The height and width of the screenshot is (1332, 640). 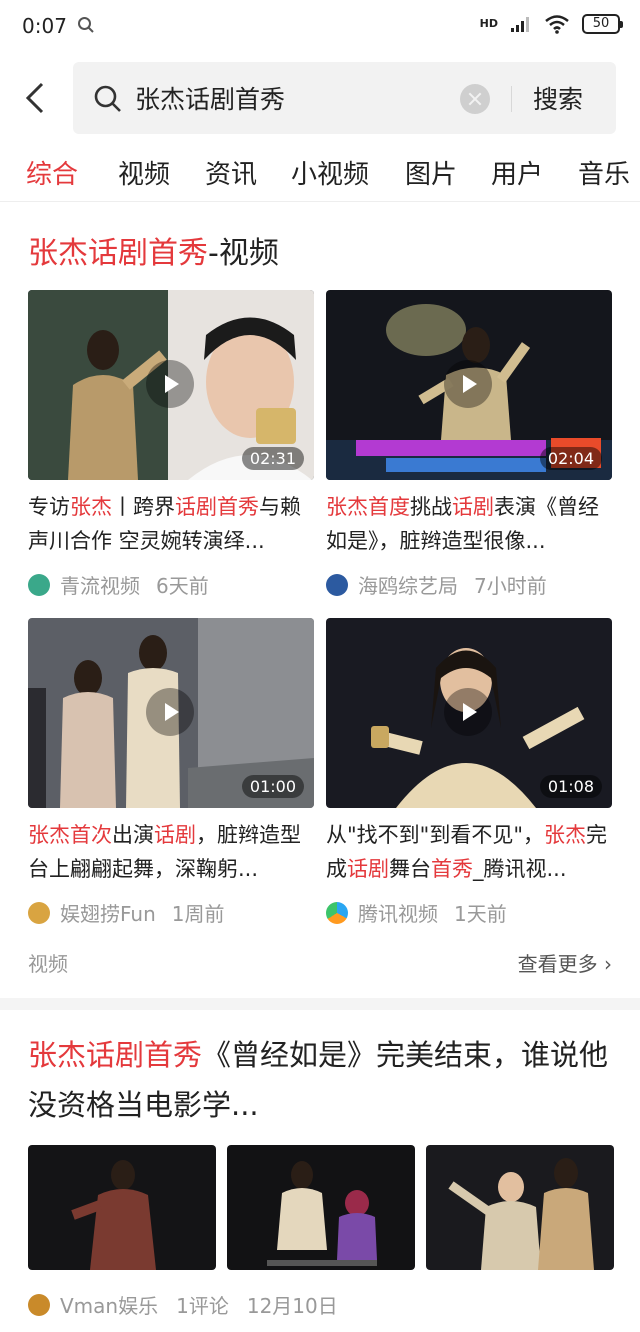 I want to click on tab-all: 综合, so click(x=52, y=172).